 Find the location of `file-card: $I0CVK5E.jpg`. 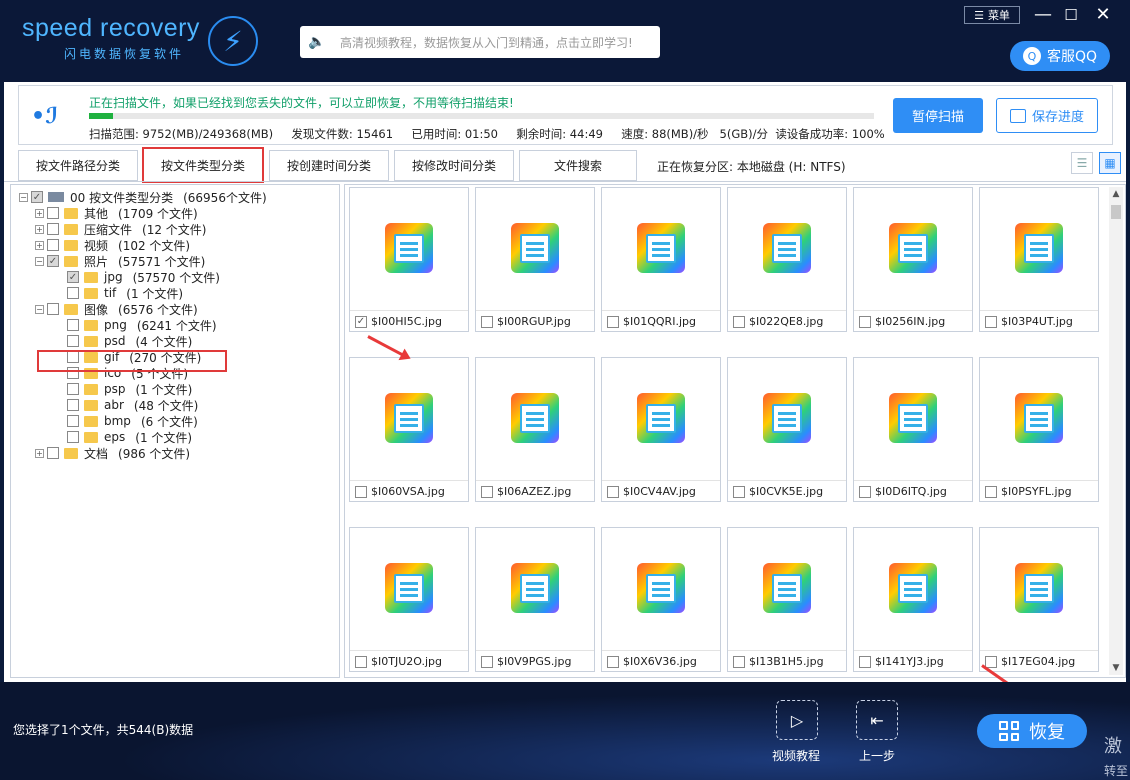

file-card: $I0CVK5E.jpg is located at coordinates (787, 429).